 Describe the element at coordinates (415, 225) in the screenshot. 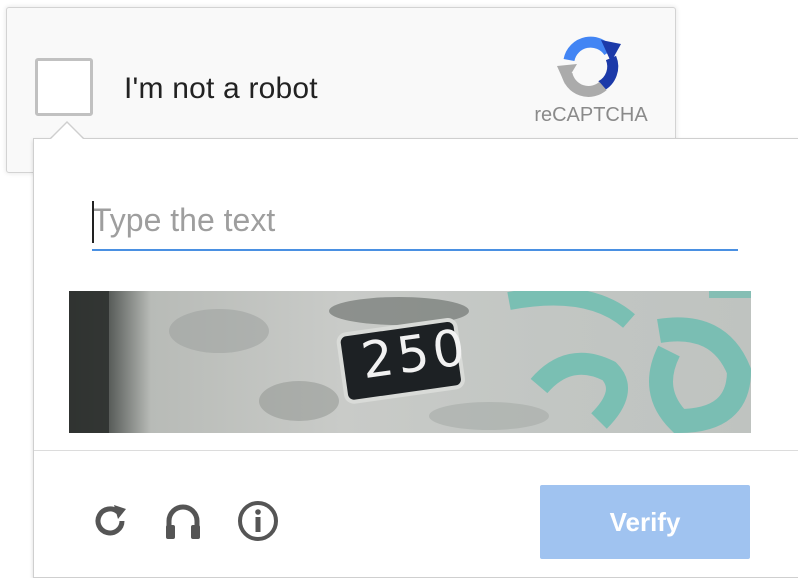

I see `captcha-text-input` at that location.